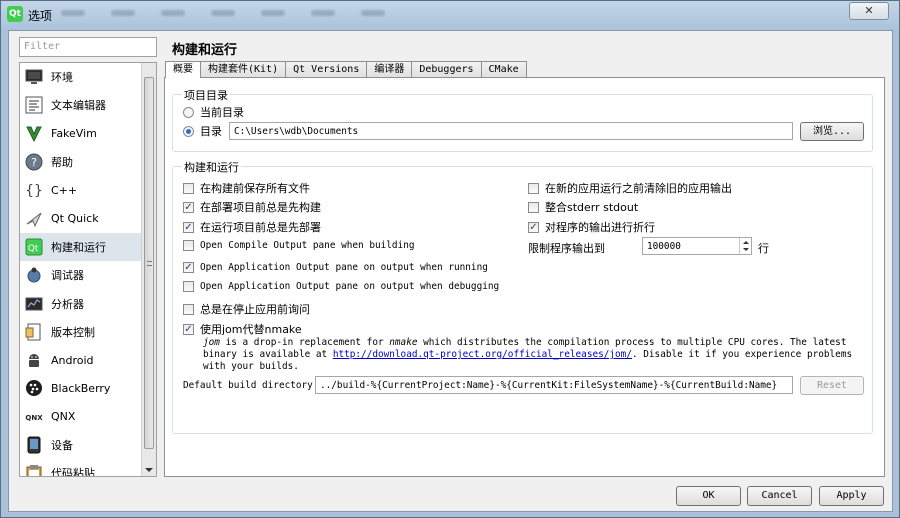  I want to click on category-item: BlackBerry, so click(81, 388).